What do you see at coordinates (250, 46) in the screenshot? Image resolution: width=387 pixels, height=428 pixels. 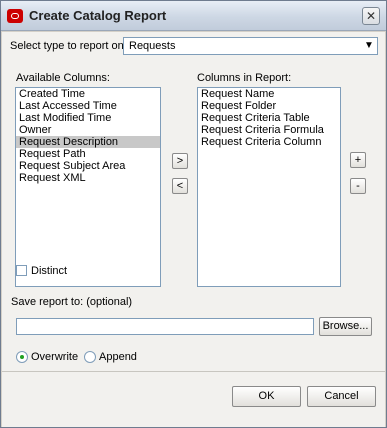 I see `report-type-select: Requests ▼` at bounding box center [250, 46].